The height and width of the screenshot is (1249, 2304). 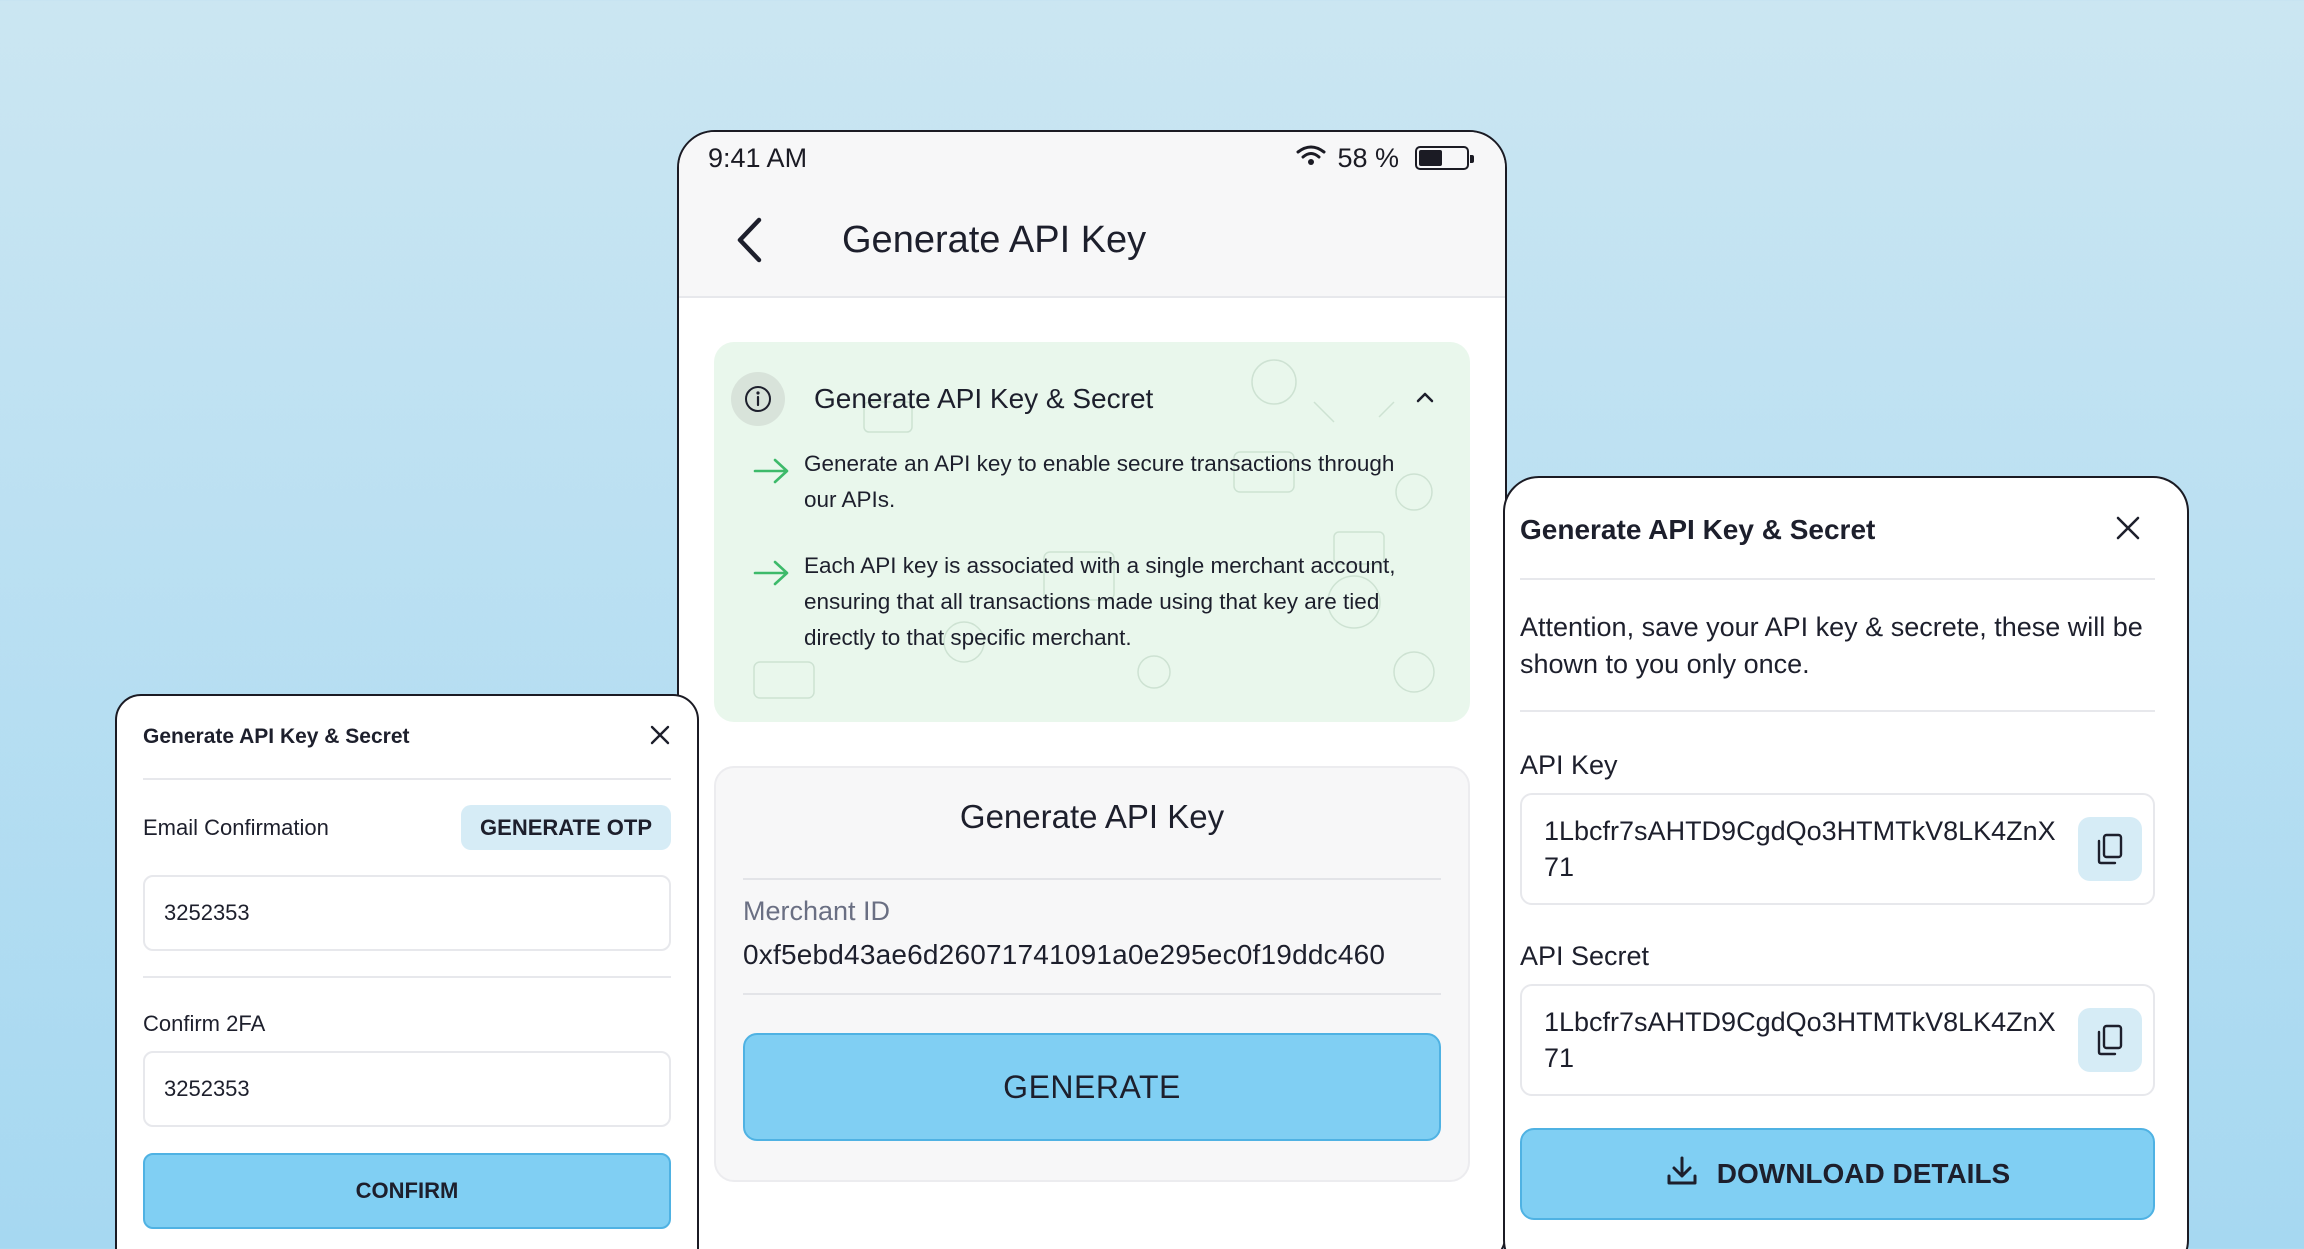 I want to click on download-details-label: DOWNLOAD DETAILS, so click(x=1863, y=1173).